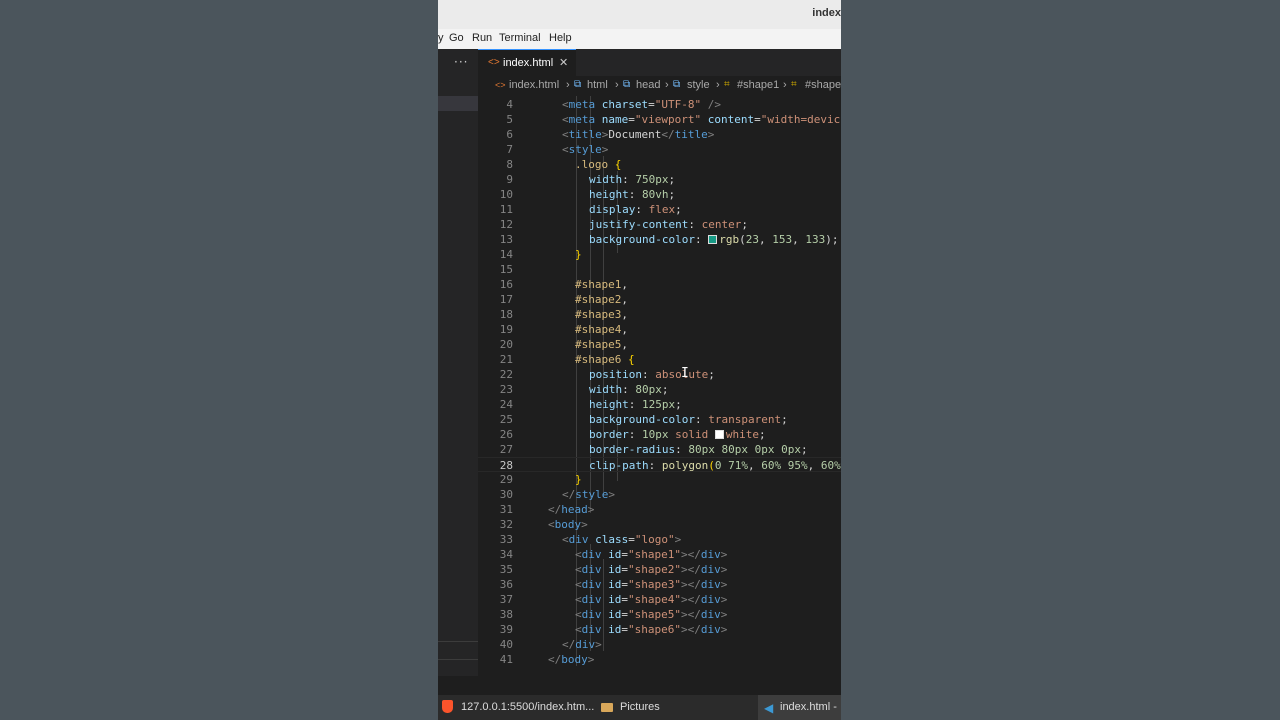 The height and width of the screenshot is (720, 1280). I want to click on html-file-icon: <>, so click(500, 85).